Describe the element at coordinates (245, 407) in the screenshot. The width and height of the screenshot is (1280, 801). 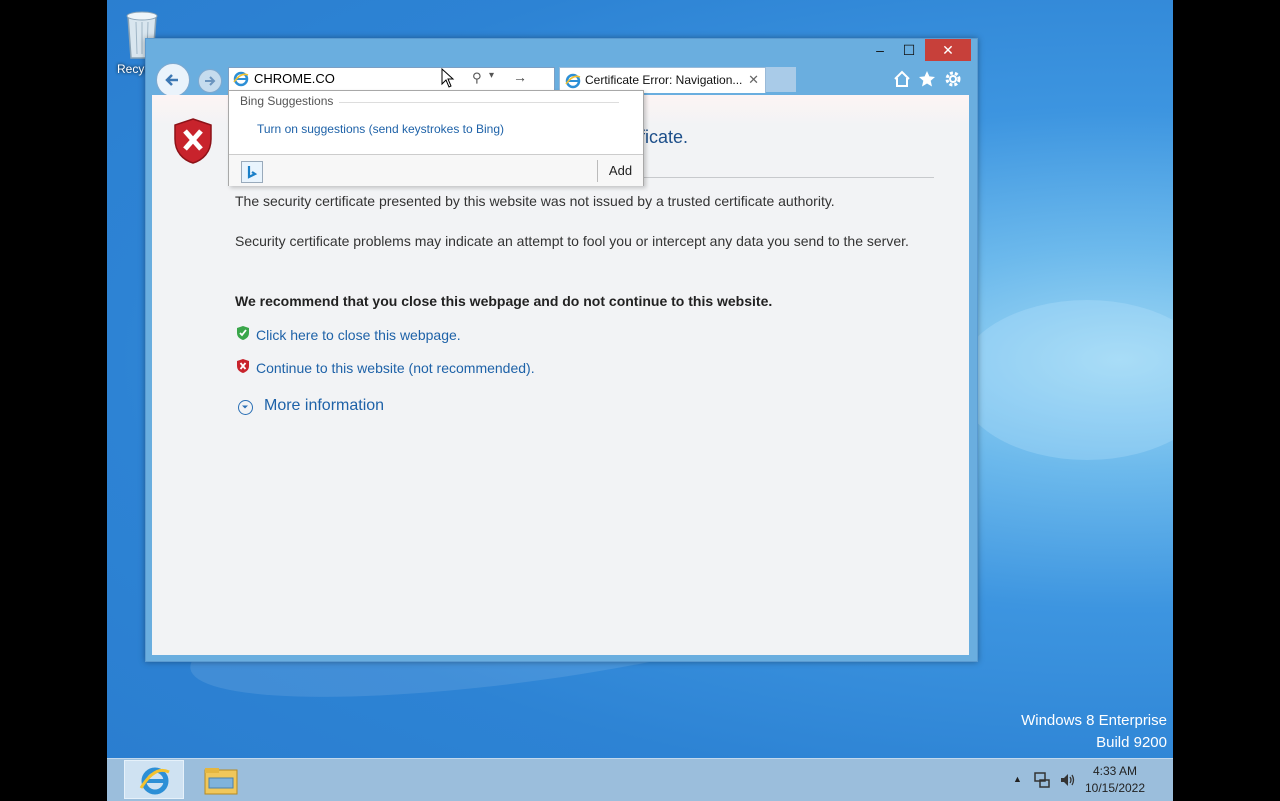
I see `expand-icon` at that location.